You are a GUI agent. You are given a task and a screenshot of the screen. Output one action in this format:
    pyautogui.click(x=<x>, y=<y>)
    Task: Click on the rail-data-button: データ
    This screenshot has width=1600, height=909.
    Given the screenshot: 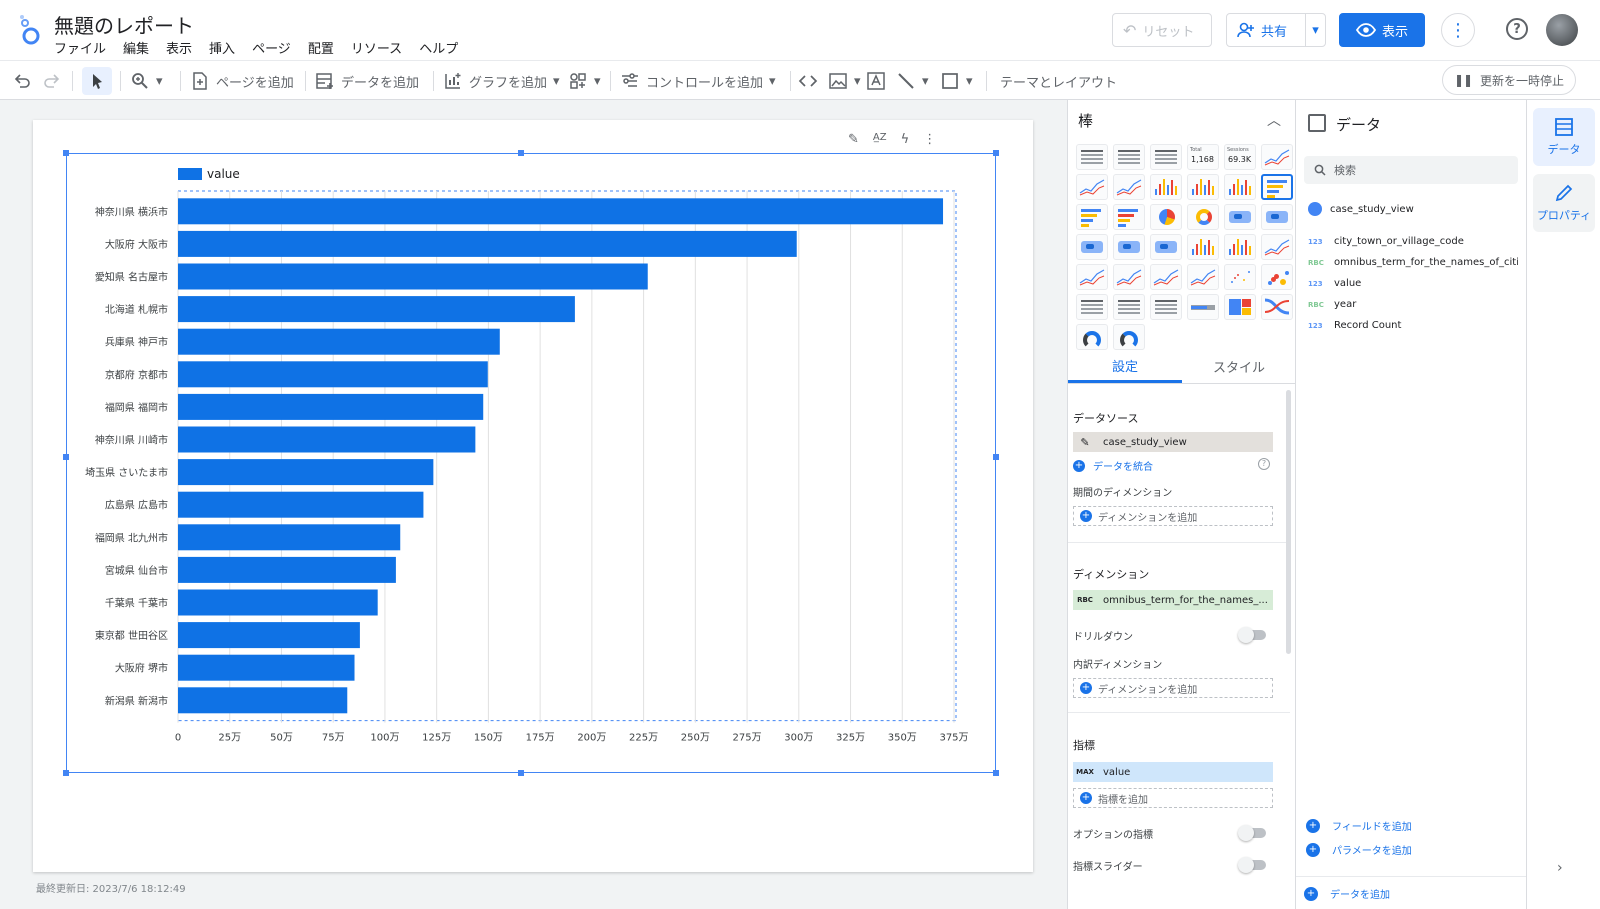 What is the action you would take?
    pyautogui.click(x=1564, y=137)
    